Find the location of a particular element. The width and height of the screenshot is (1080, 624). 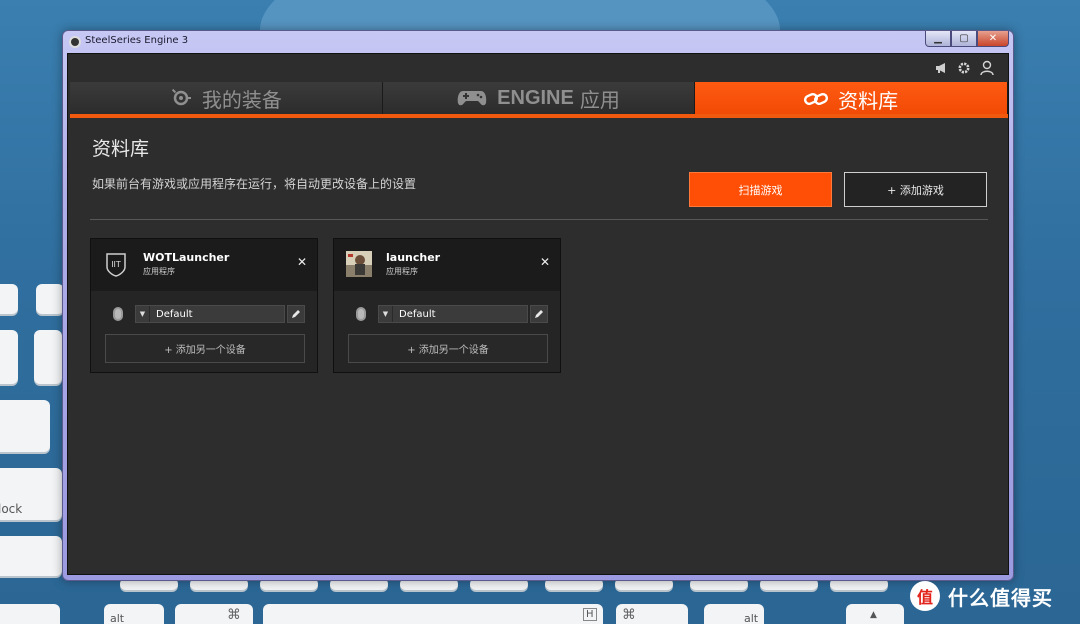

key-label: ▲ is located at coordinates (873, 615).